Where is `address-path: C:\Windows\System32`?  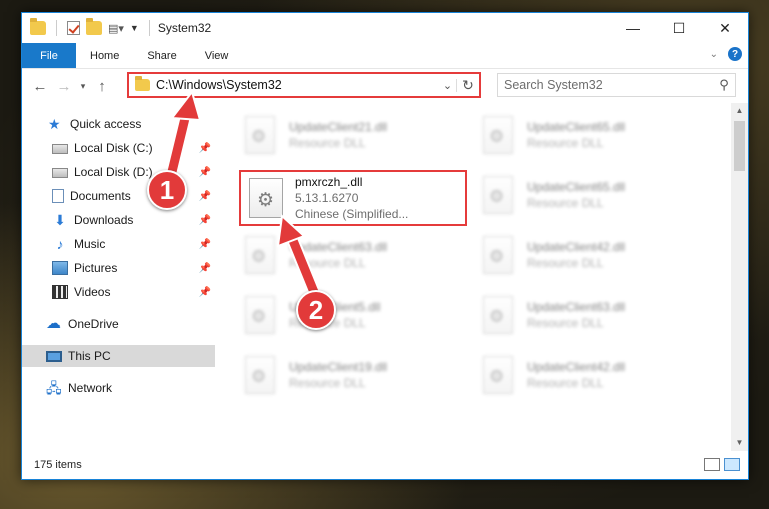
address-path: C:\Windows\System32 is located at coordinates (297, 85).